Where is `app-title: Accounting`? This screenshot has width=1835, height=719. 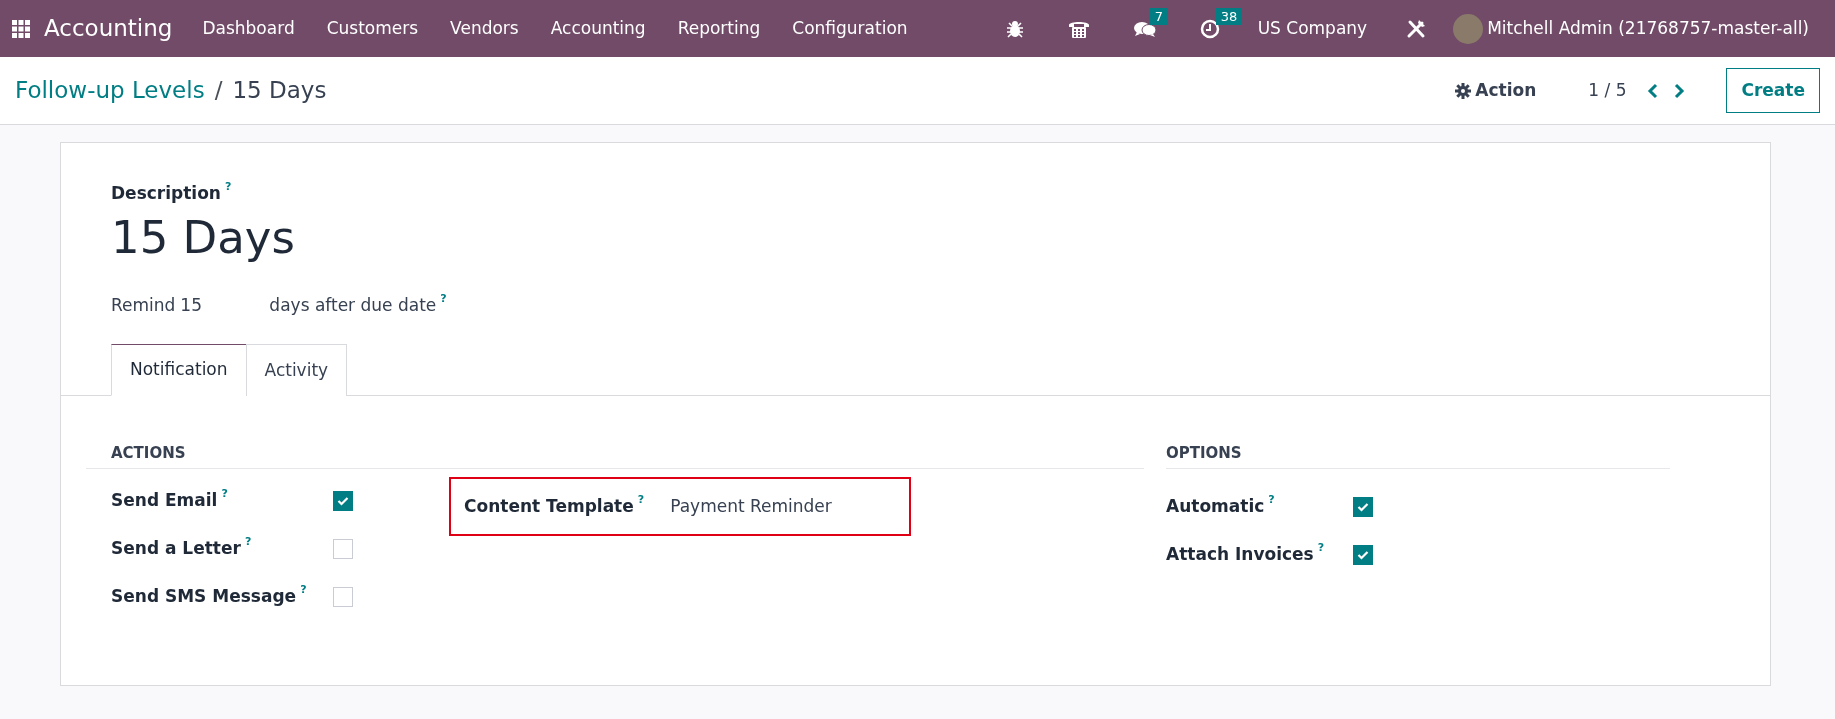
app-title: Accounting is located at coordinates (108, 29).